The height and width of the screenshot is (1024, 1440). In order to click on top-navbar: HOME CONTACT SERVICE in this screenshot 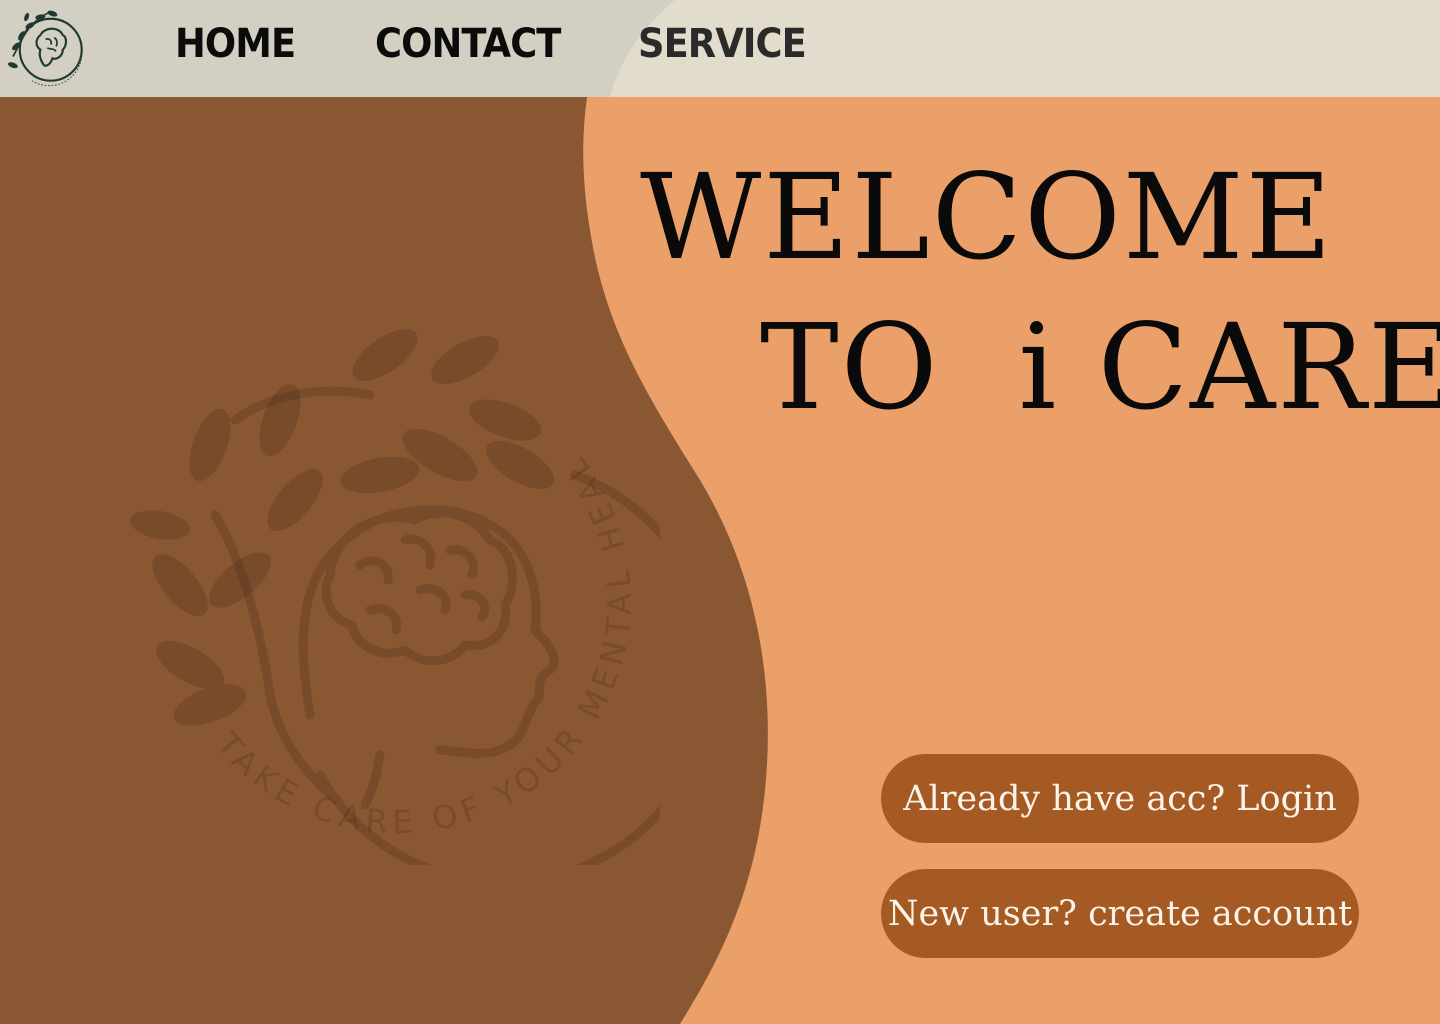, I will do `click(720, 48)`.